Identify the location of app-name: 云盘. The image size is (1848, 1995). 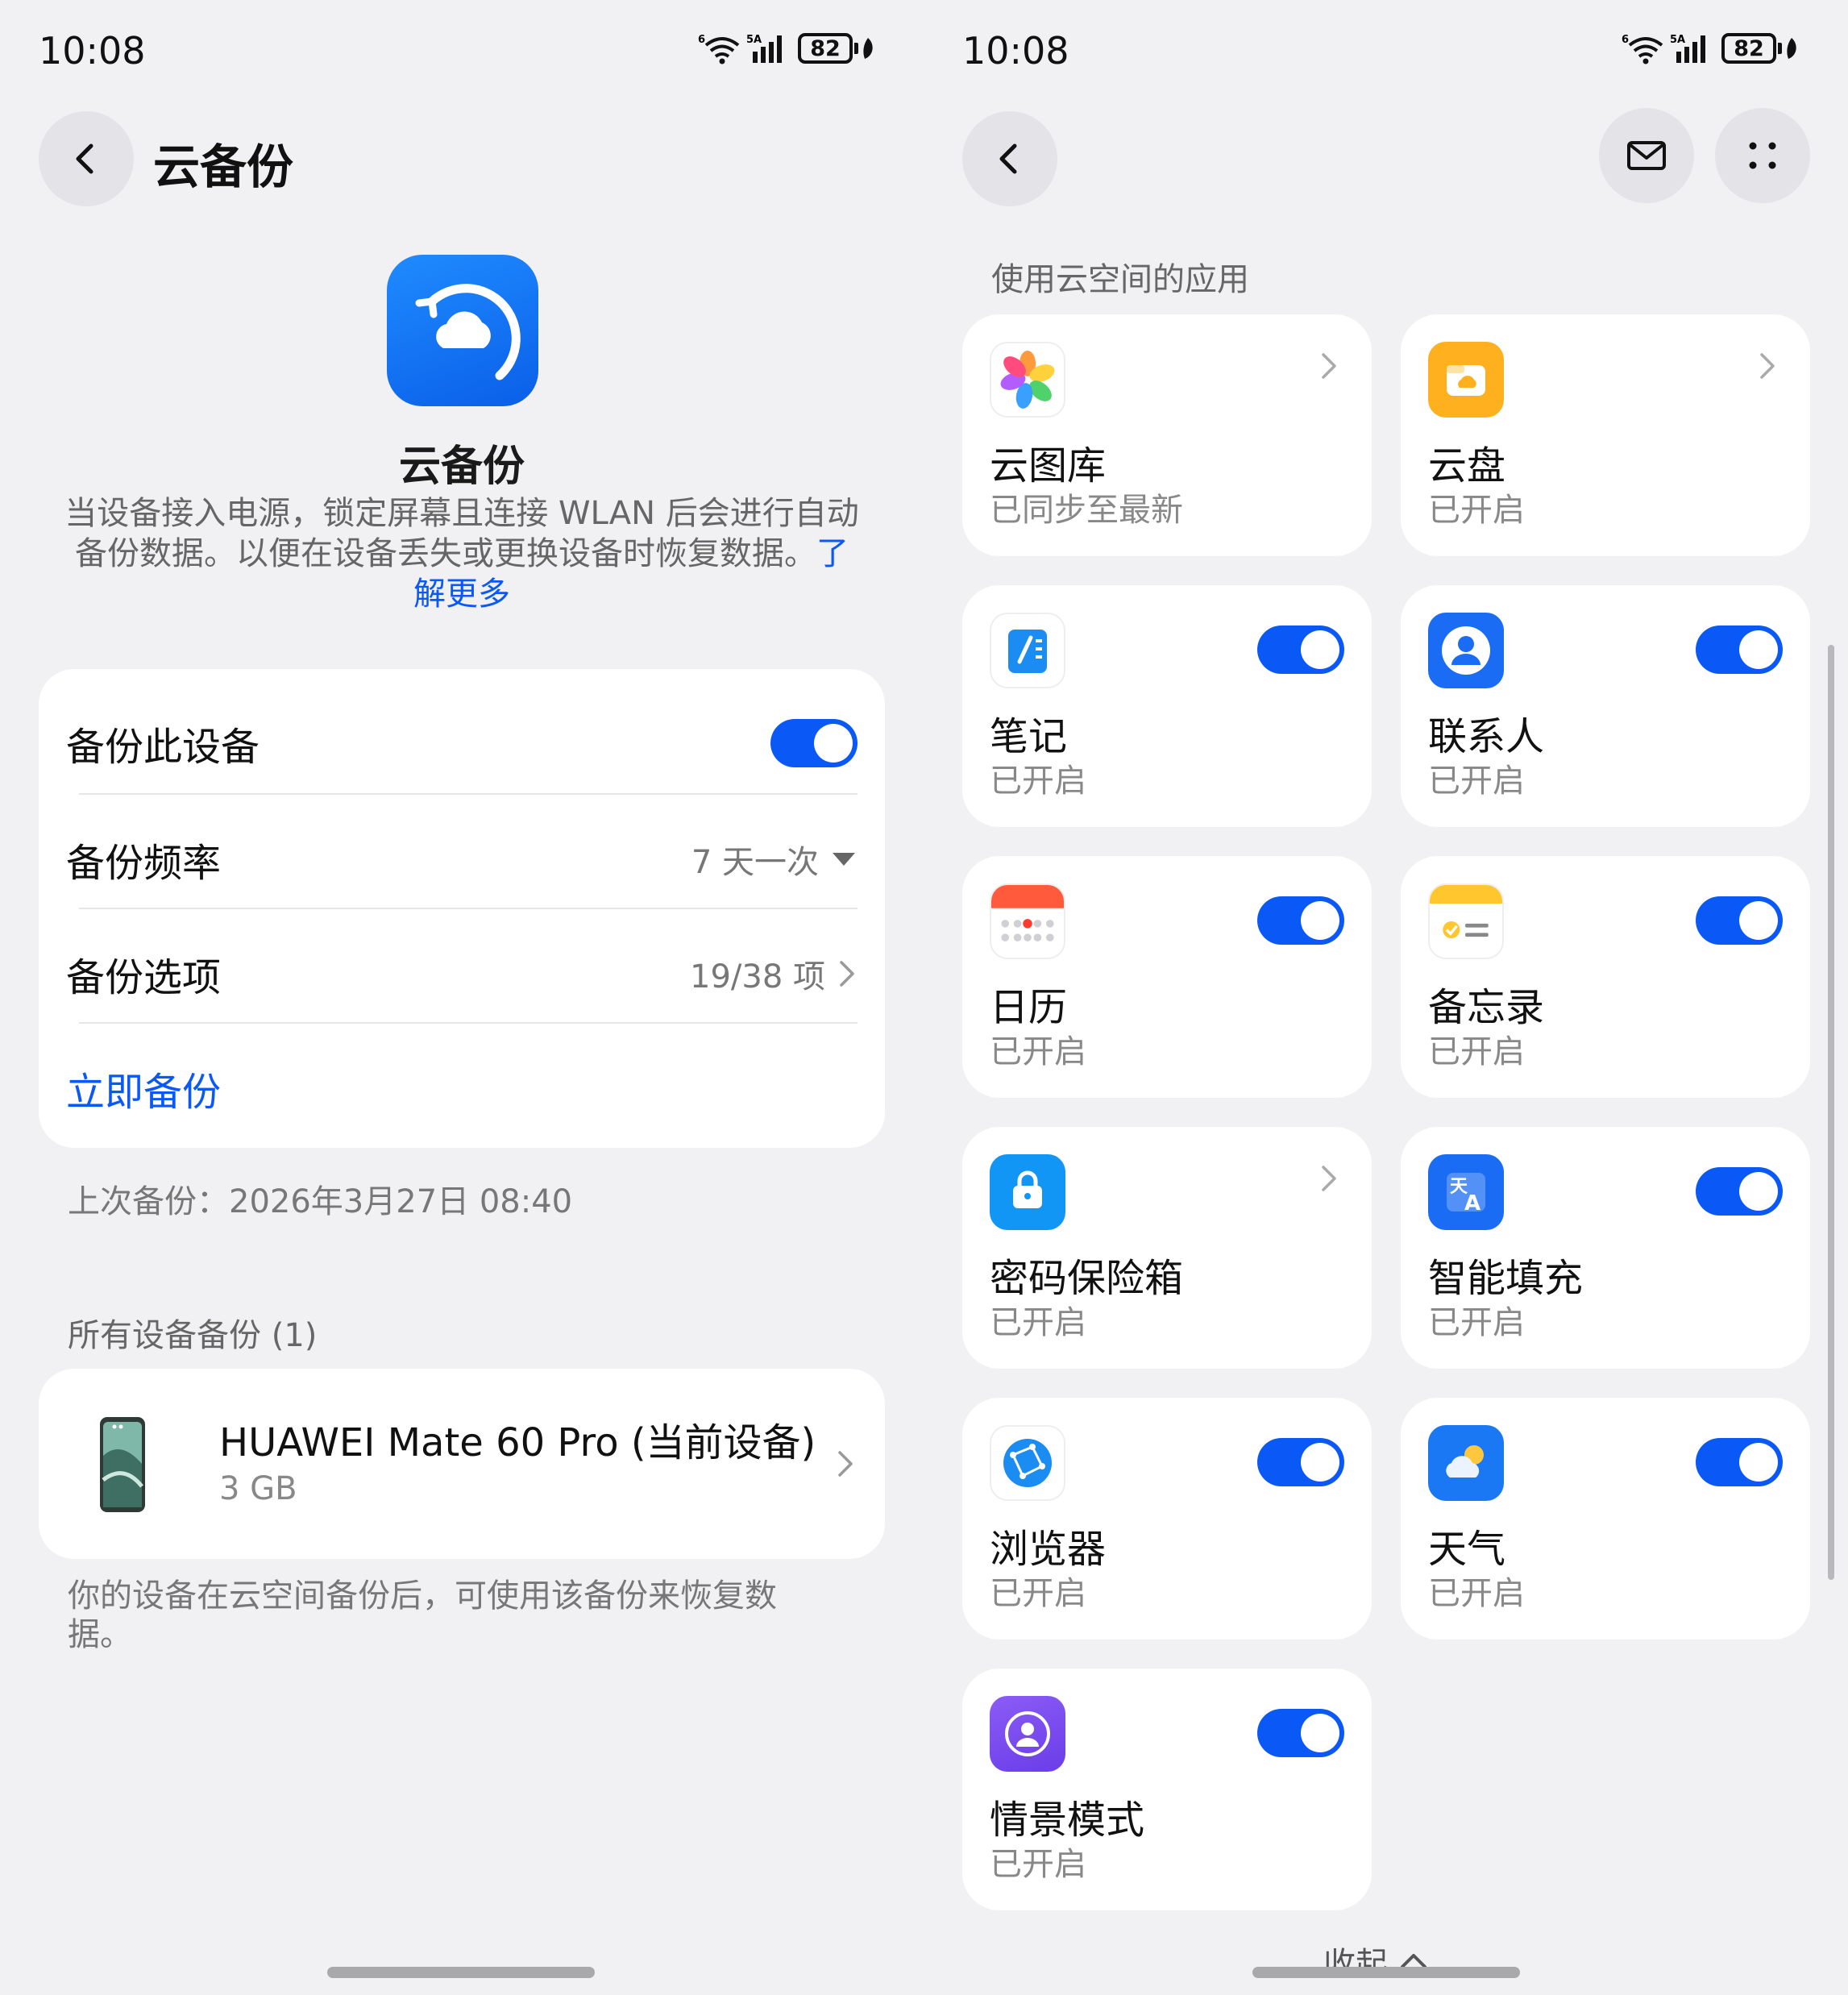
(1467, 465).